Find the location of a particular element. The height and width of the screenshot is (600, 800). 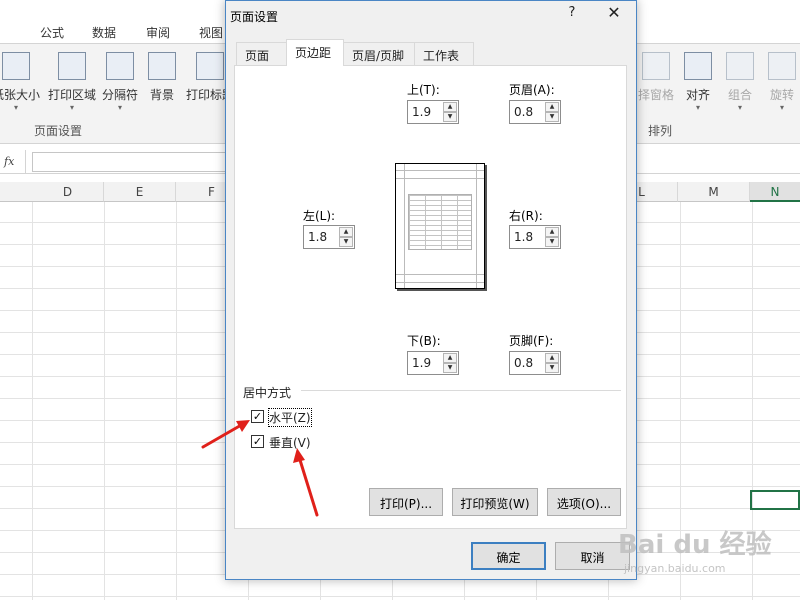

footer-margin-label: 页脚(F): is located at coordinates (531, 341).